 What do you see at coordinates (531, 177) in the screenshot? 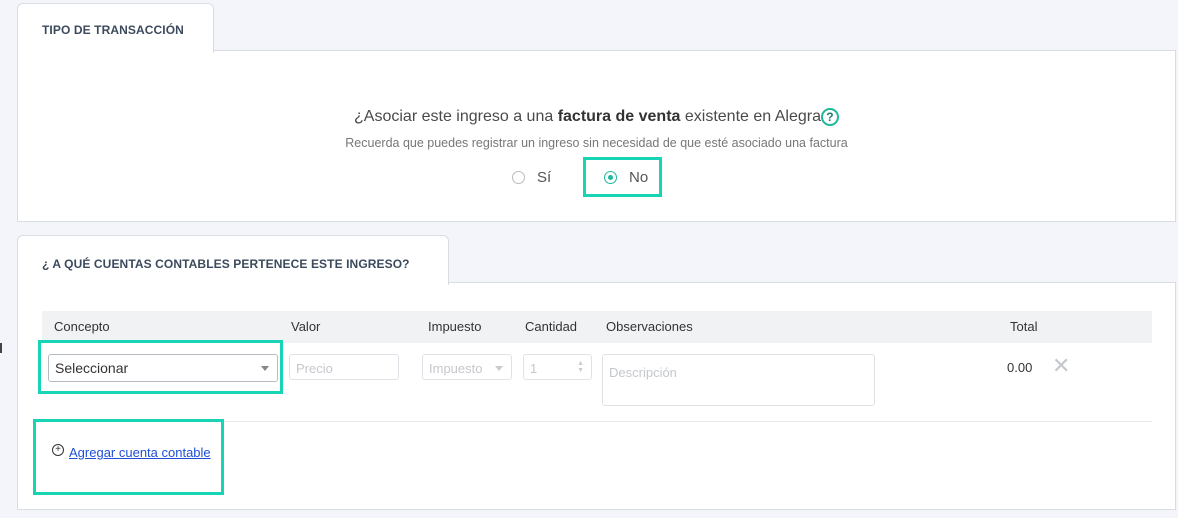
I see `radio-si: Sí` at bounding box center [531, 177].